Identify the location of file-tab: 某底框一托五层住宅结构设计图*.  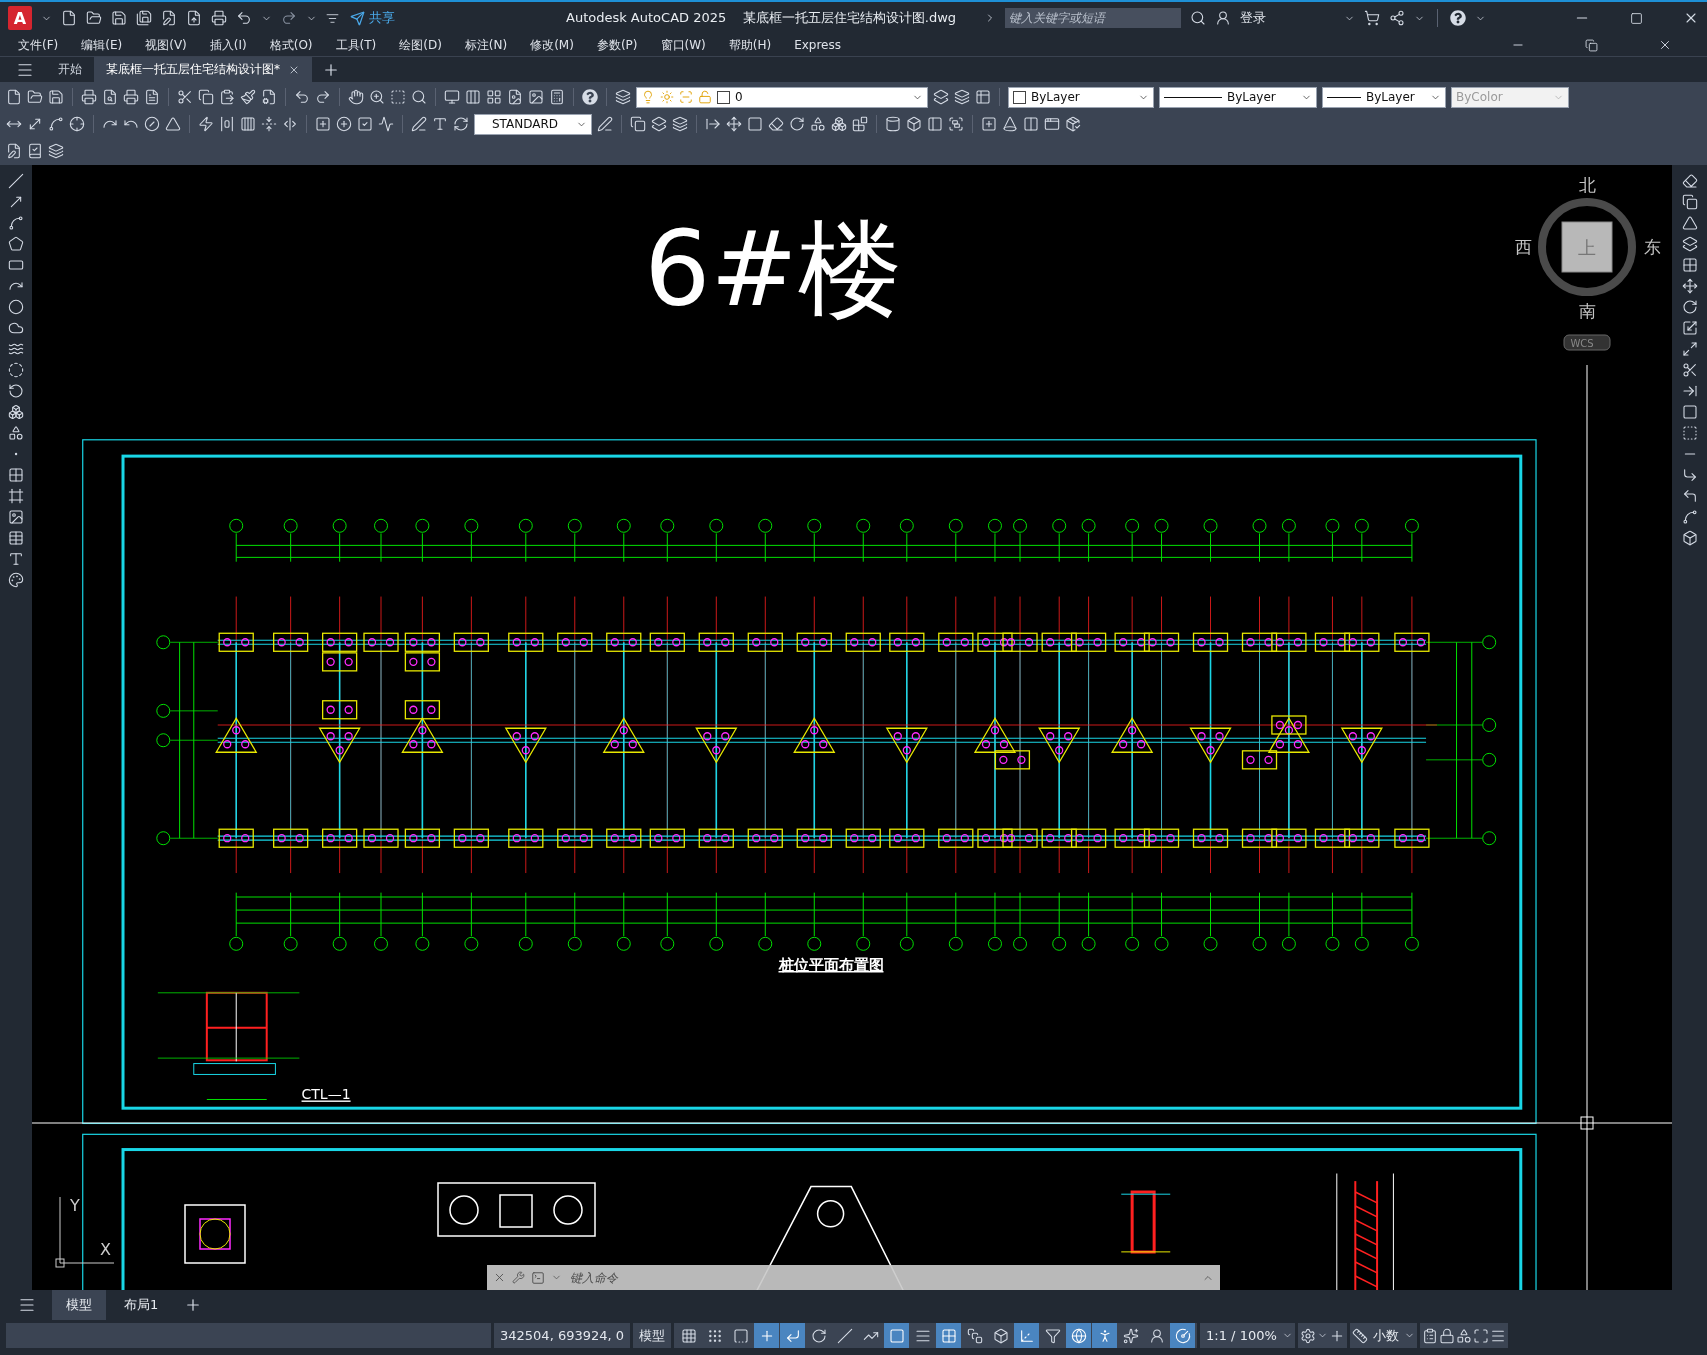
(203, 69).